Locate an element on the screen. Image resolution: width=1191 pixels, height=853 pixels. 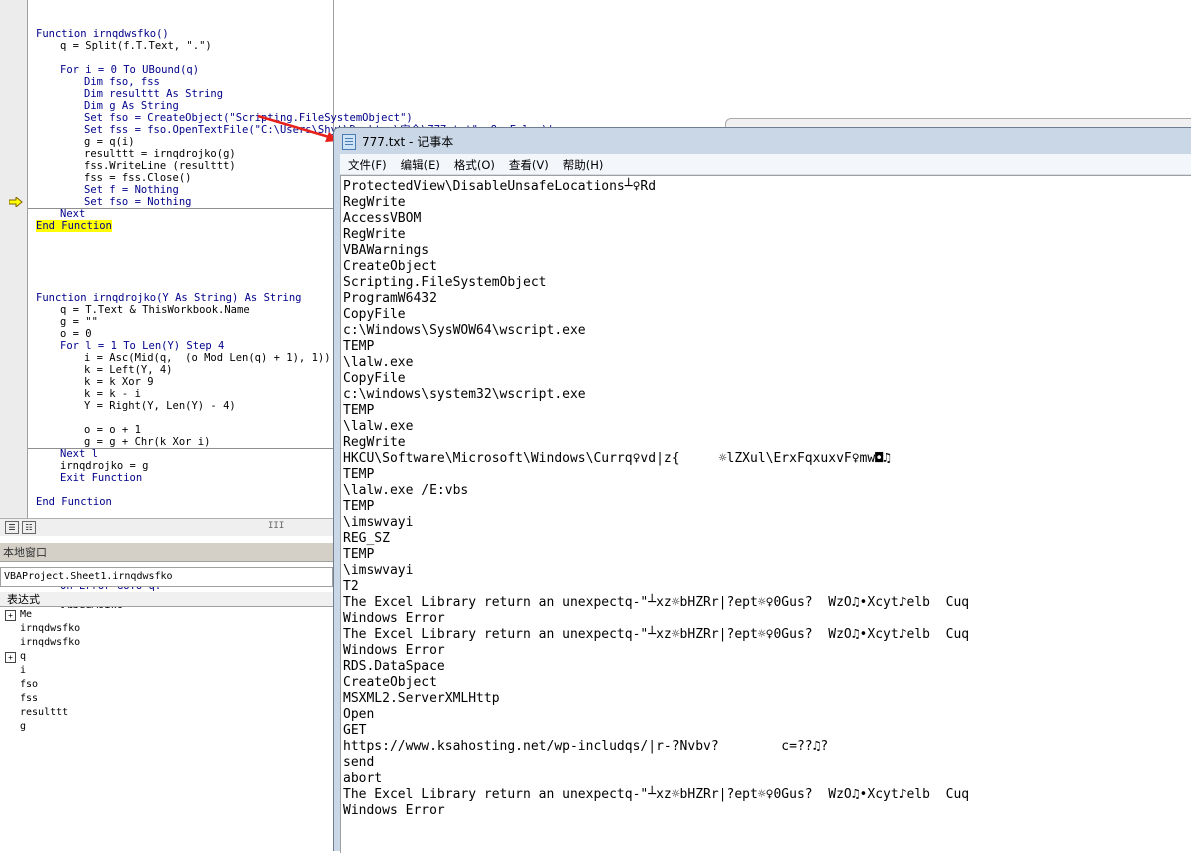
scrollbar-thumb: III is located at coordinates (276, 526).